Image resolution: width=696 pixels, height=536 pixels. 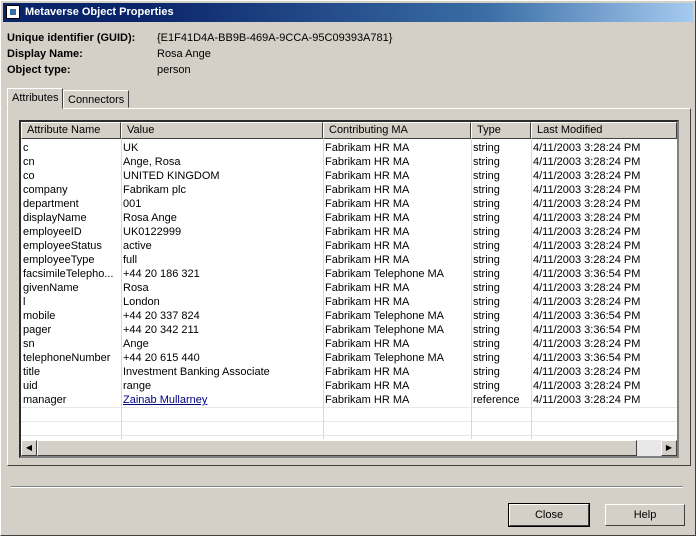 What do you see at coordinates (96, 99) in the screenshot?
I see `tab-connectors: Connectors` at bounding box center [96, 99].